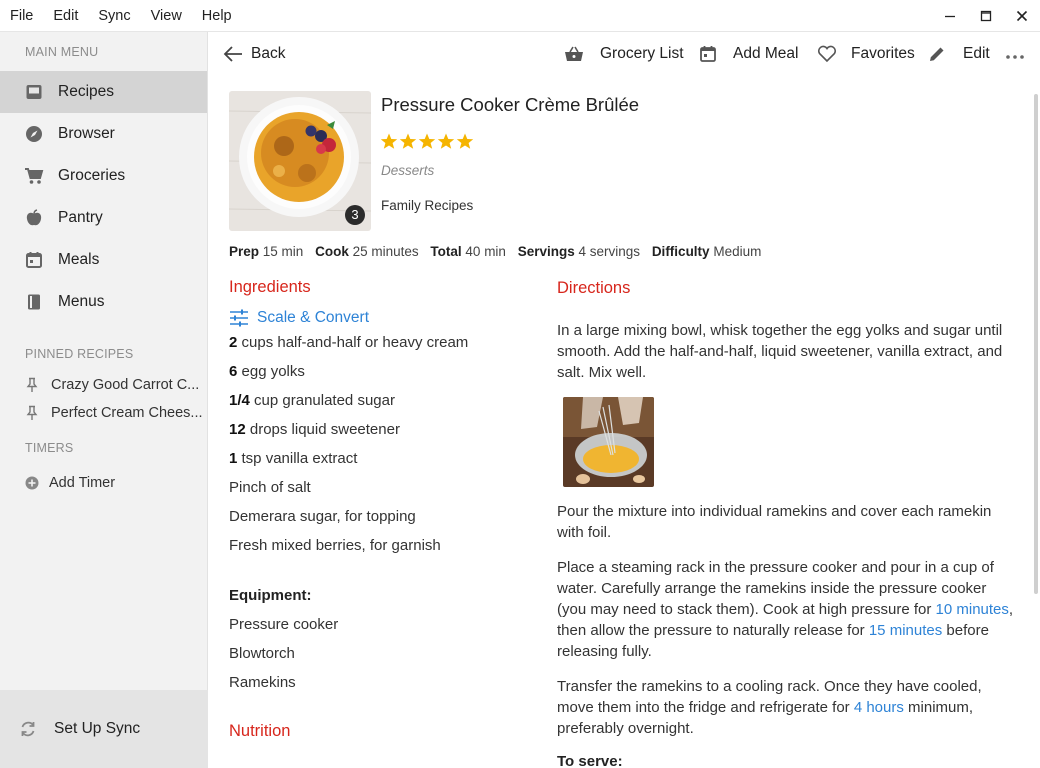 The width and height of the screenshot is (1040, 768). Describe the element at coordinates (313, 317) in the screenshot. I see `scale-convert-label: Scale & Convert` at that location.